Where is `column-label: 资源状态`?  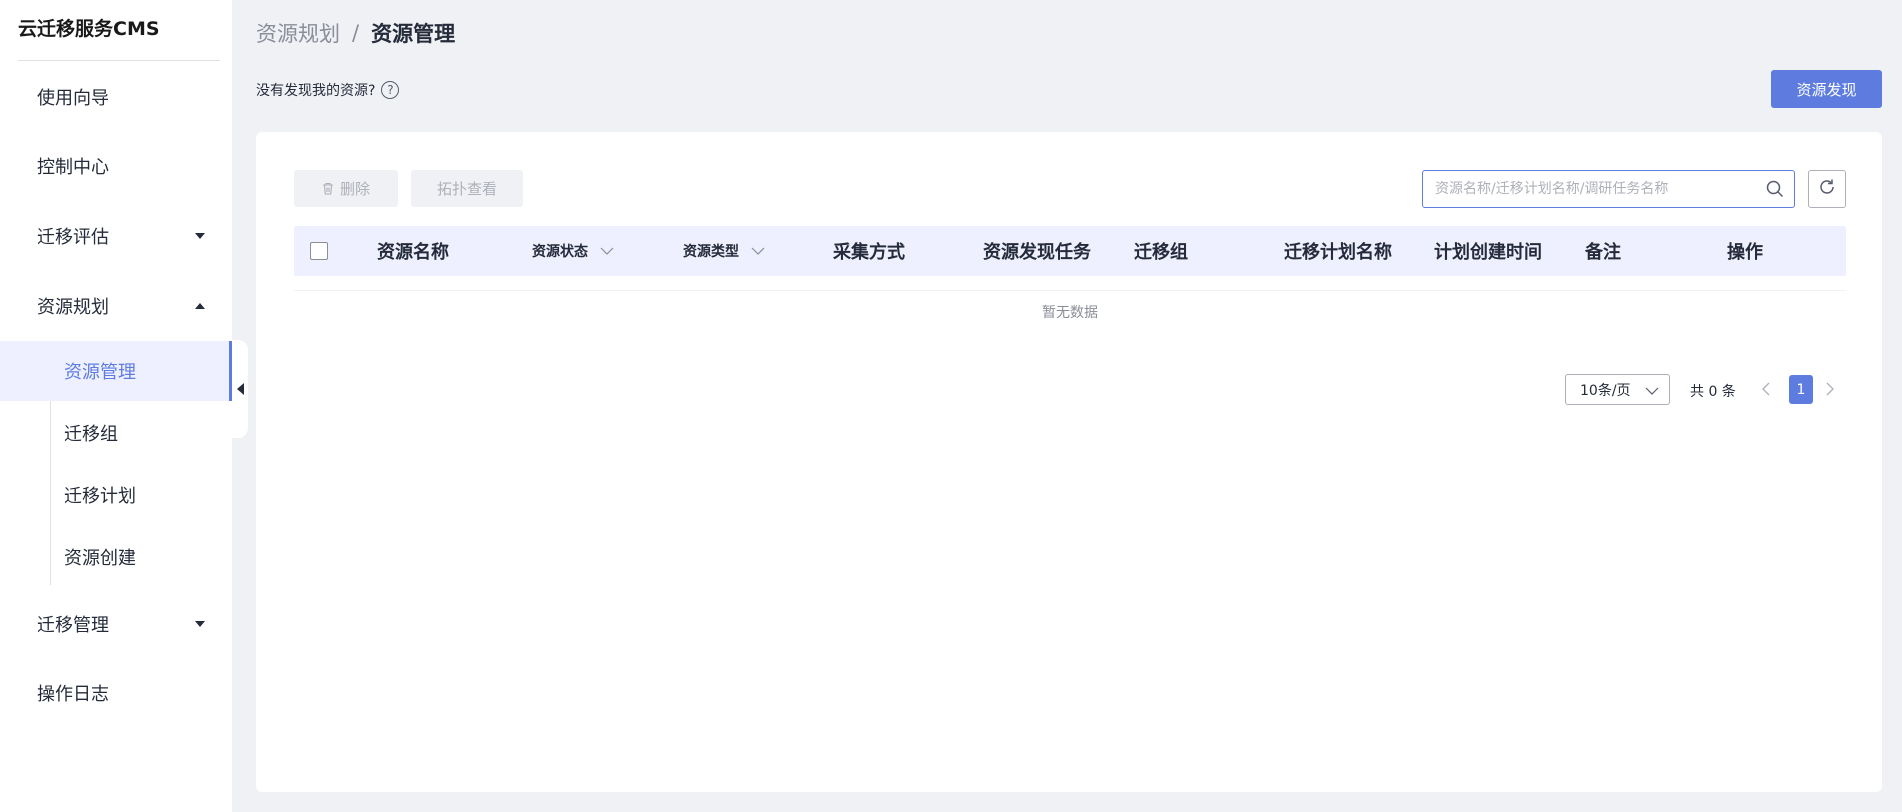
column-label: 资源状态 is located at coordinates (560, 252).